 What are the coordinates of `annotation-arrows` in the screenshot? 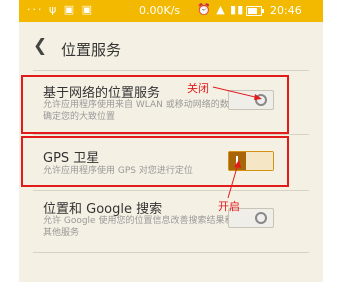 It's located at (237, 142).